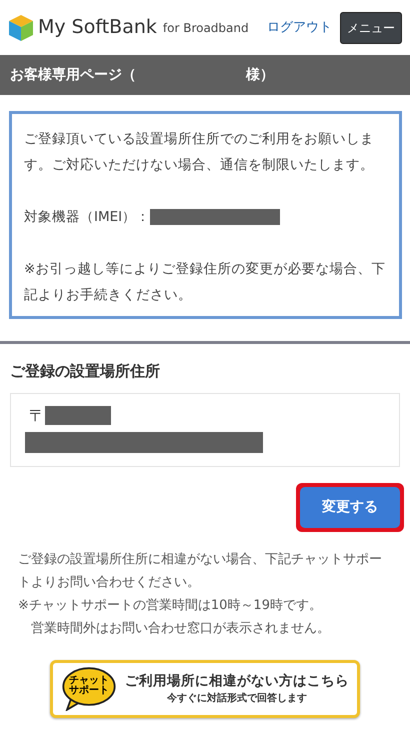  What do you see at coordinates (350, 507) in the screenshot?
I see `change-button: 変更する` at bounding box center [350, 507].